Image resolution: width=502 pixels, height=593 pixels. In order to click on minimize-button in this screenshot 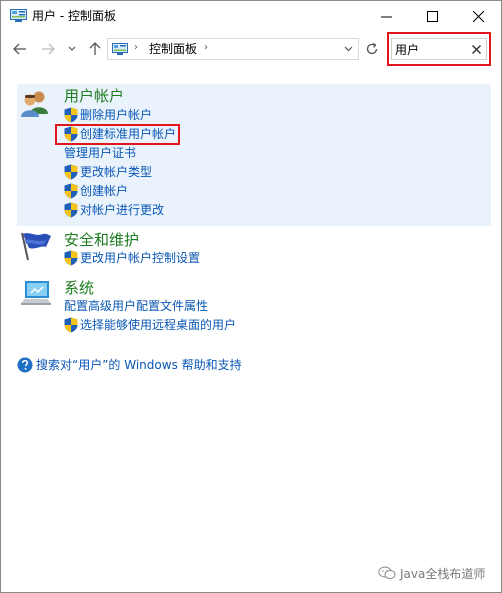, I will do `click(386, 16)`.